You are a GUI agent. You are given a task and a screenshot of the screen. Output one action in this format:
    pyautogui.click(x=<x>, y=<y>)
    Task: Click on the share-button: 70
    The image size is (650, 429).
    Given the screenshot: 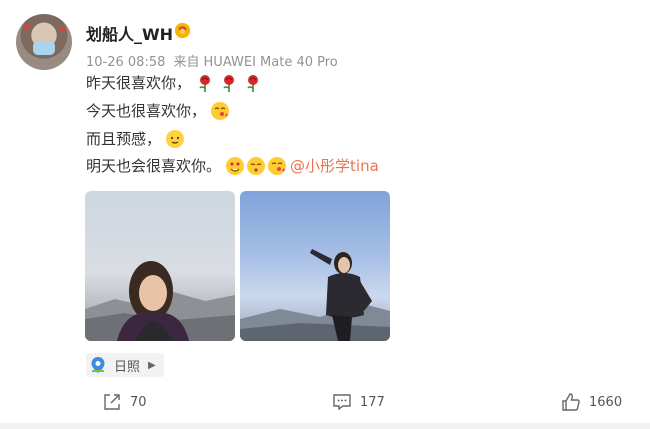 What is the action you would take?
    pyautogui.click(x=124, y=402)
    